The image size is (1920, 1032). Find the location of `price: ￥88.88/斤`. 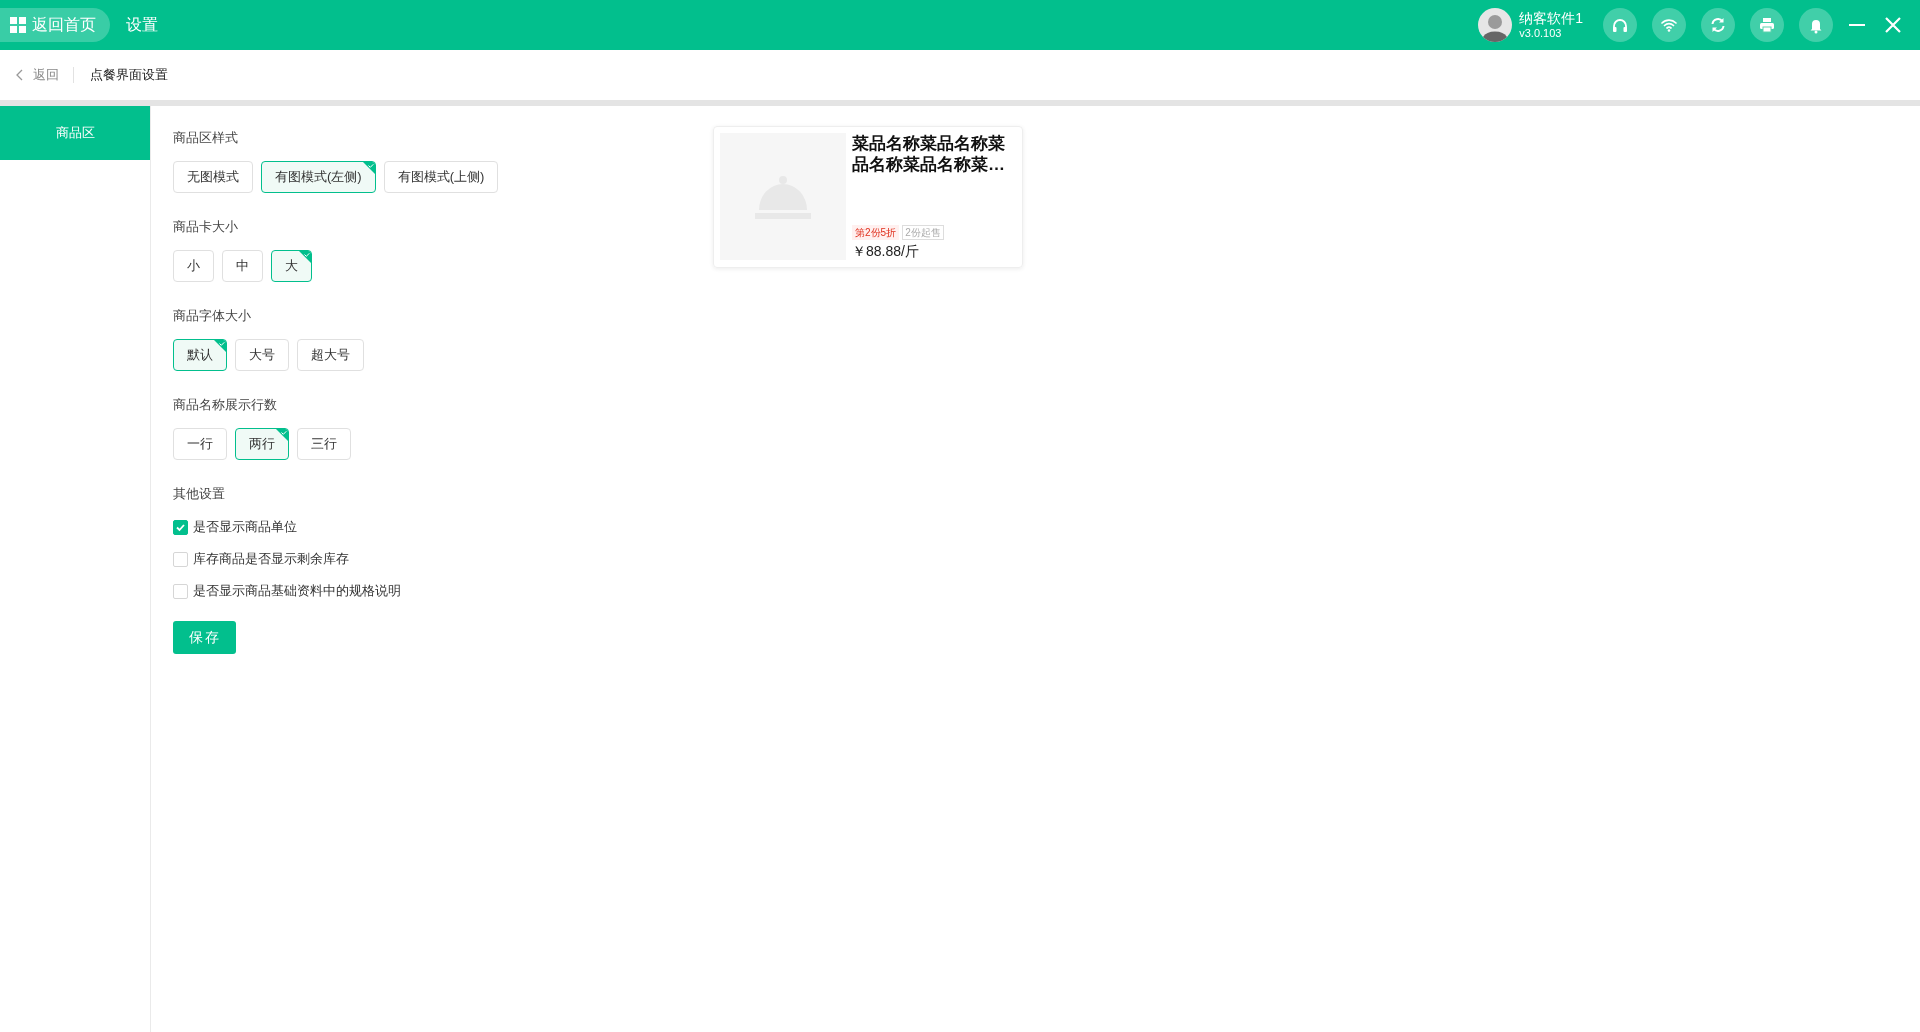

price: ￥88.88/斤 is located at coordinates (885, 251).